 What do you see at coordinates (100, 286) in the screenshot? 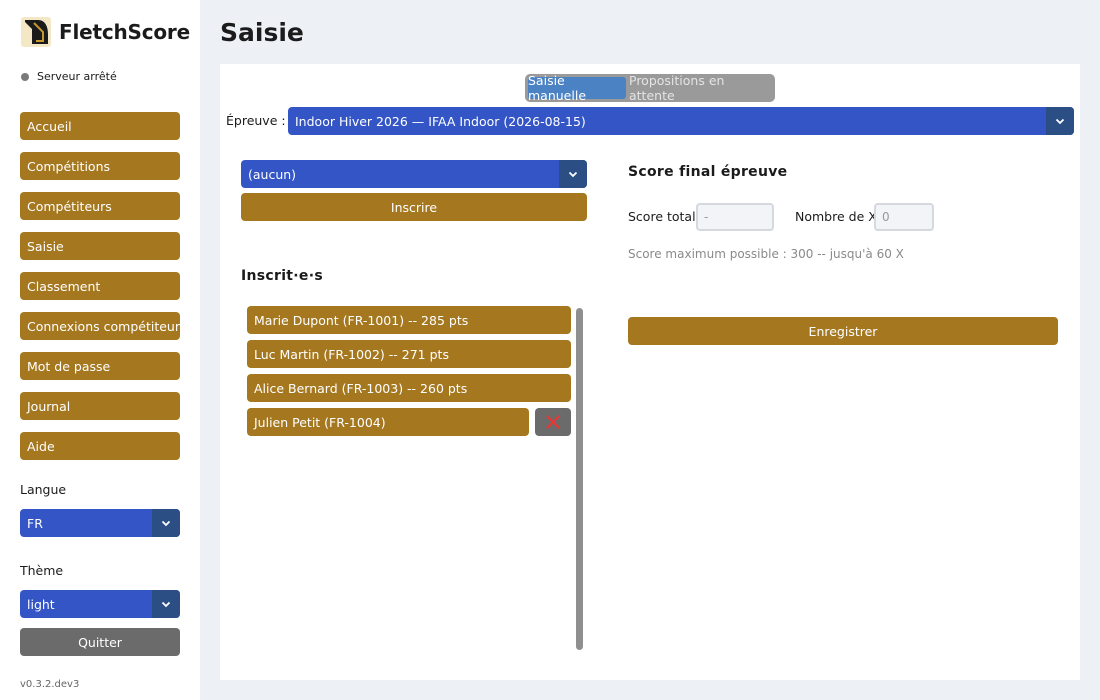
I see `sidebar-item-classement: Classement` at bounding box center [100, 286].